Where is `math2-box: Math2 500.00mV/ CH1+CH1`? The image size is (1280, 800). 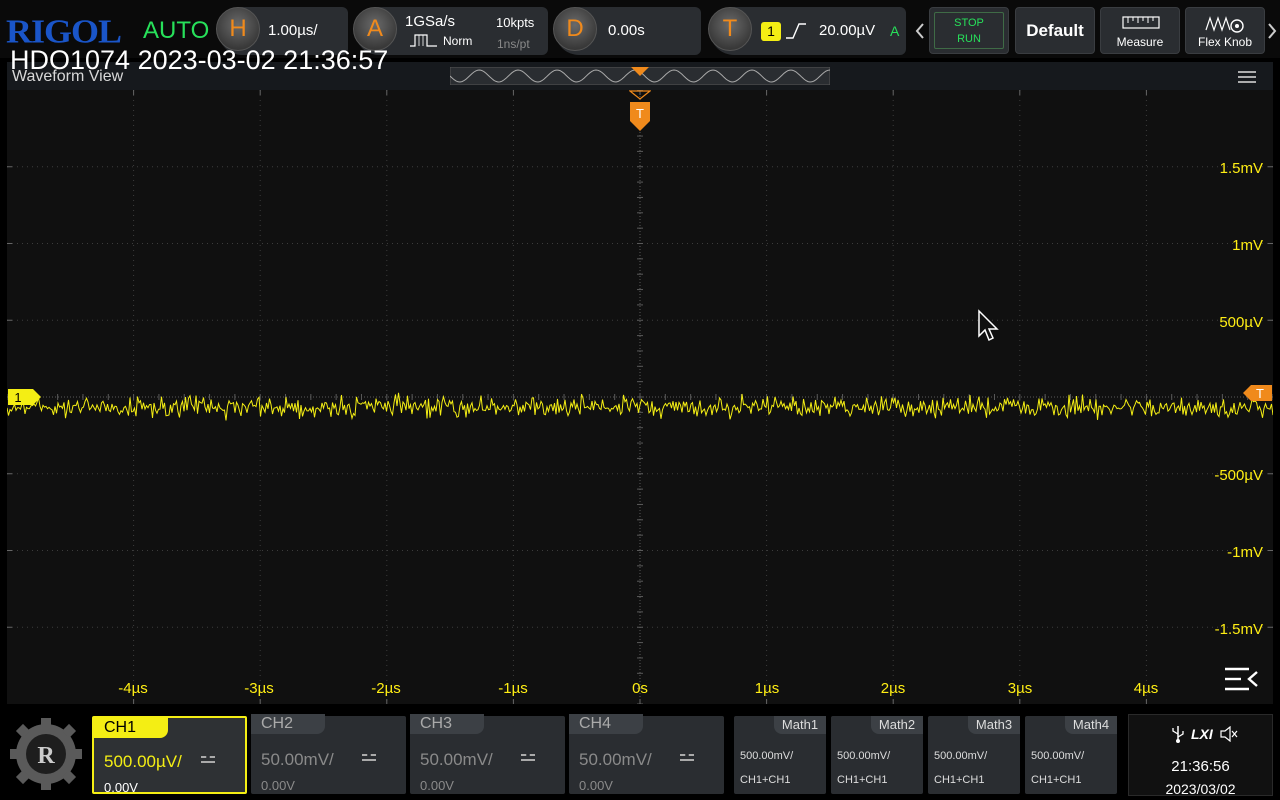
math2-box: Math2 500.00mV/ CH1+CH1 is located at coordinates (877, 755).